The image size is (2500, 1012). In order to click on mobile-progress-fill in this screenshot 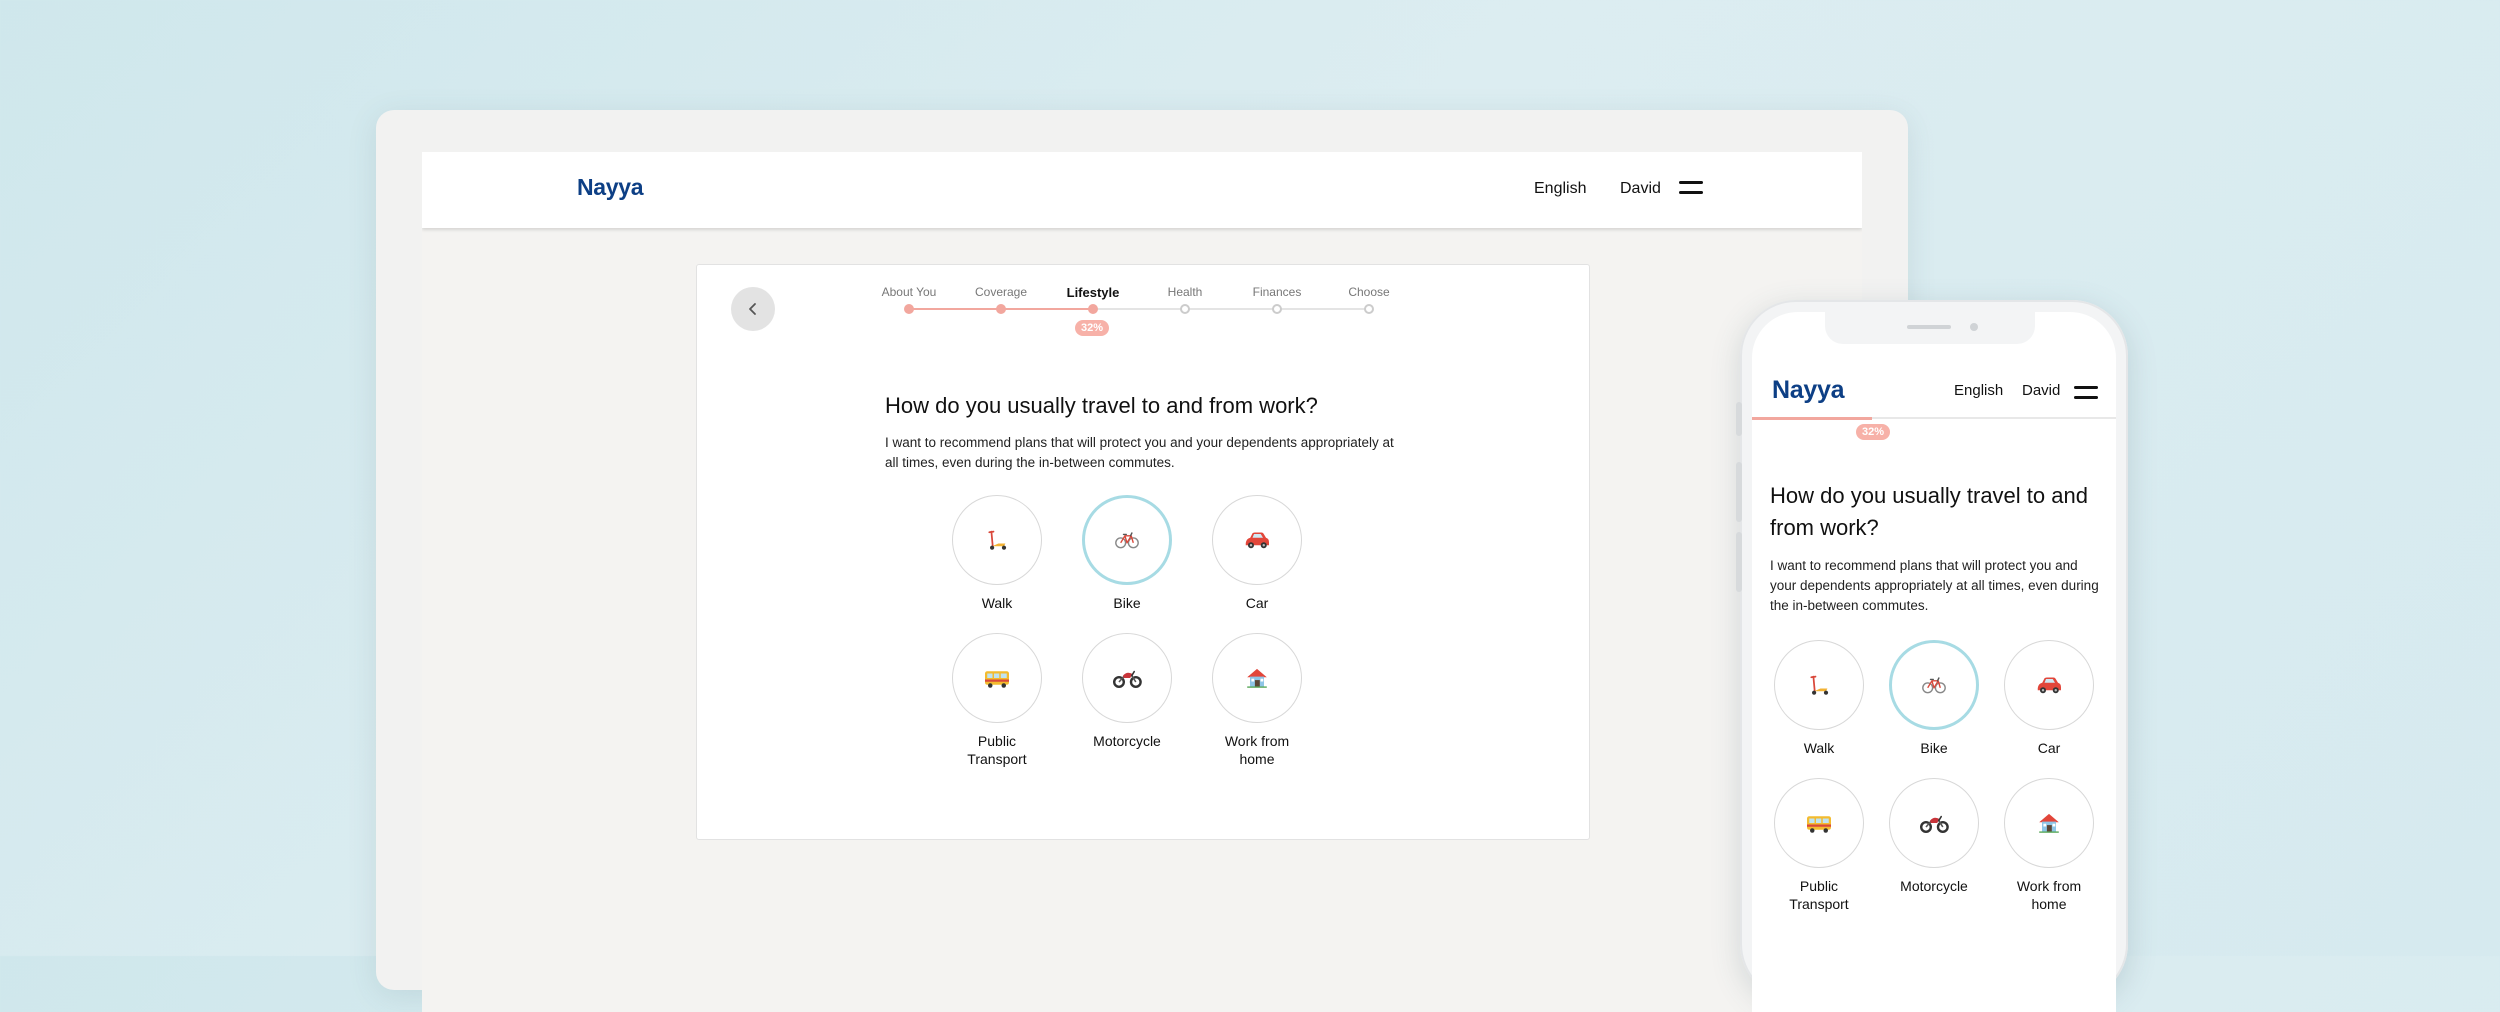, I will do `click(1812, 418)`.